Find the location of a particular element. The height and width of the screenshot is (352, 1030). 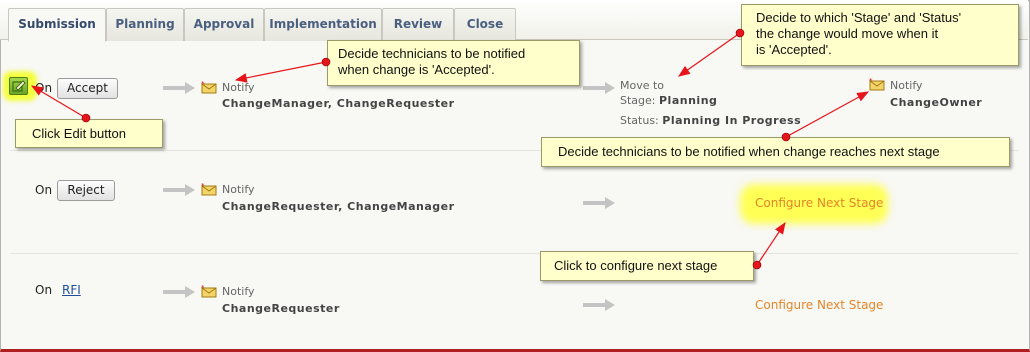

rfi-link: RFI is located at coordinates (71, 290).